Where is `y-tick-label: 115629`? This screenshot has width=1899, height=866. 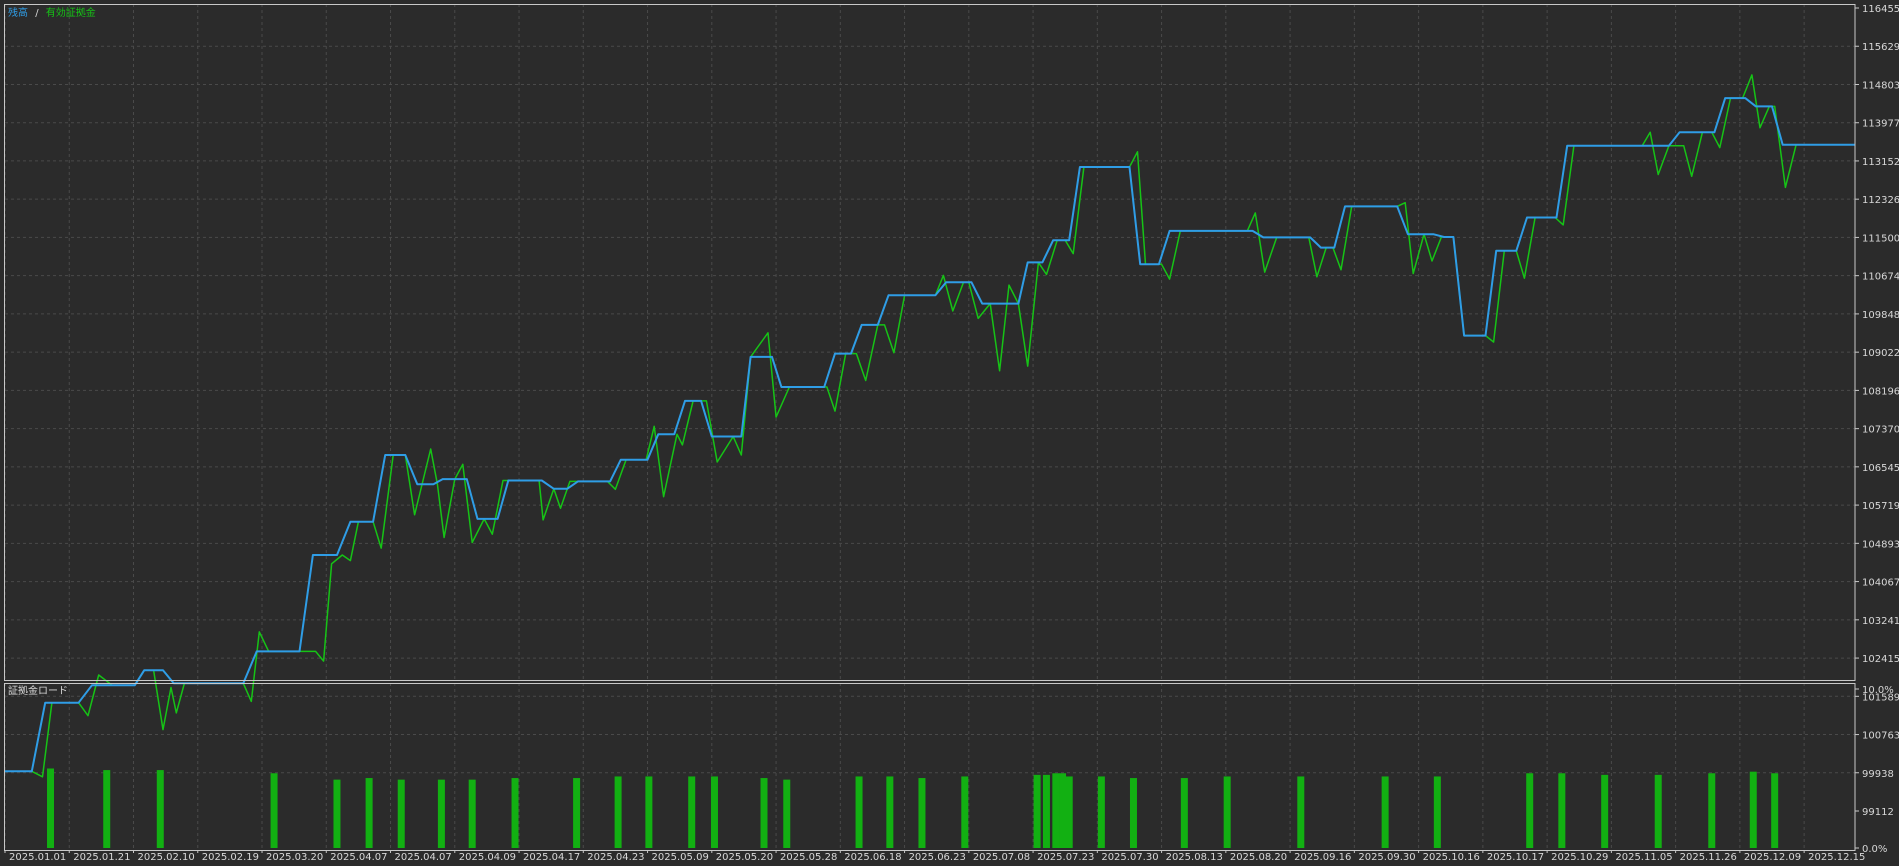 y-tick-label: 115629 is located at coordinates (1880, 47).